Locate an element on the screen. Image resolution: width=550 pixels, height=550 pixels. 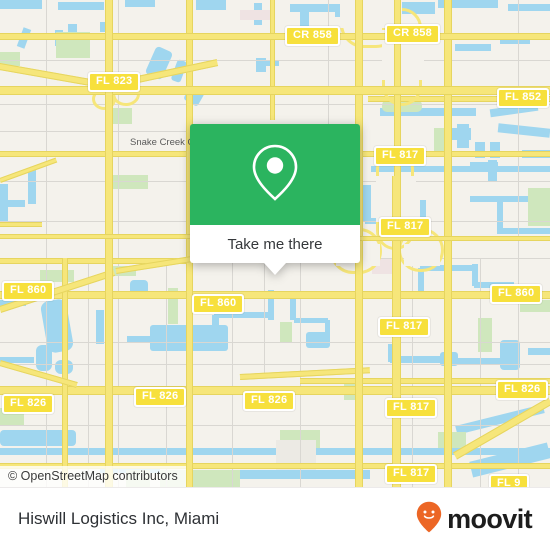
moovit-logo: moovit is located at coordinates (474, 519).